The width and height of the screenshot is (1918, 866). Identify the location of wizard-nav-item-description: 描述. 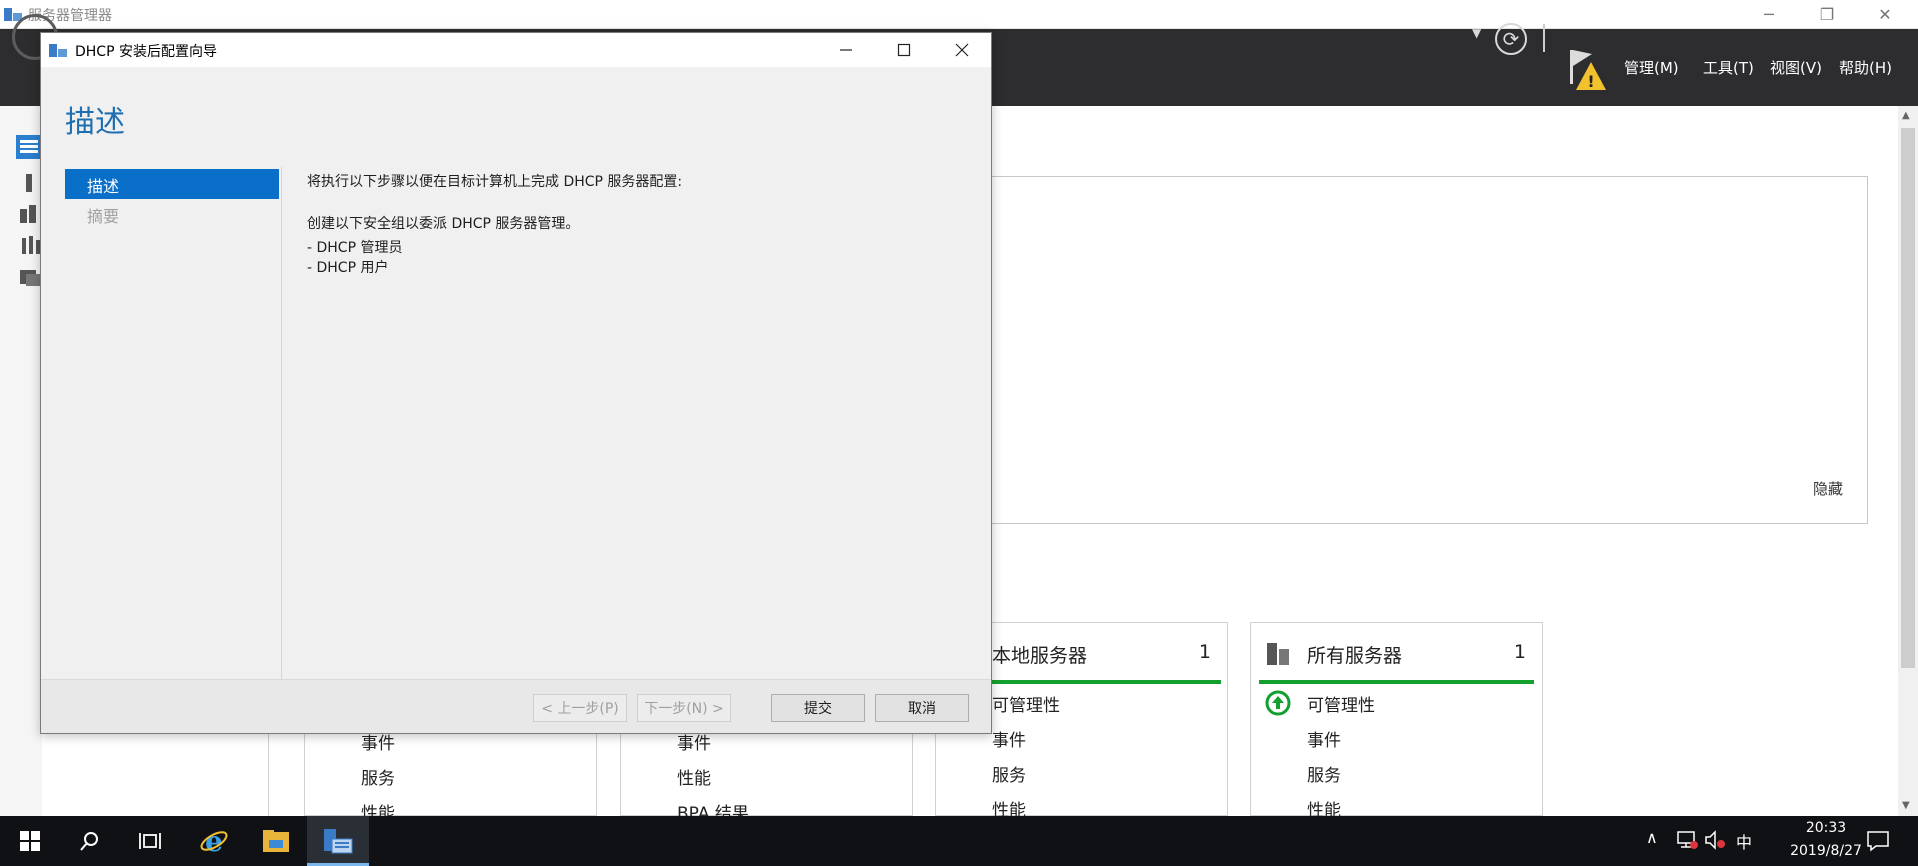
(172, 184).